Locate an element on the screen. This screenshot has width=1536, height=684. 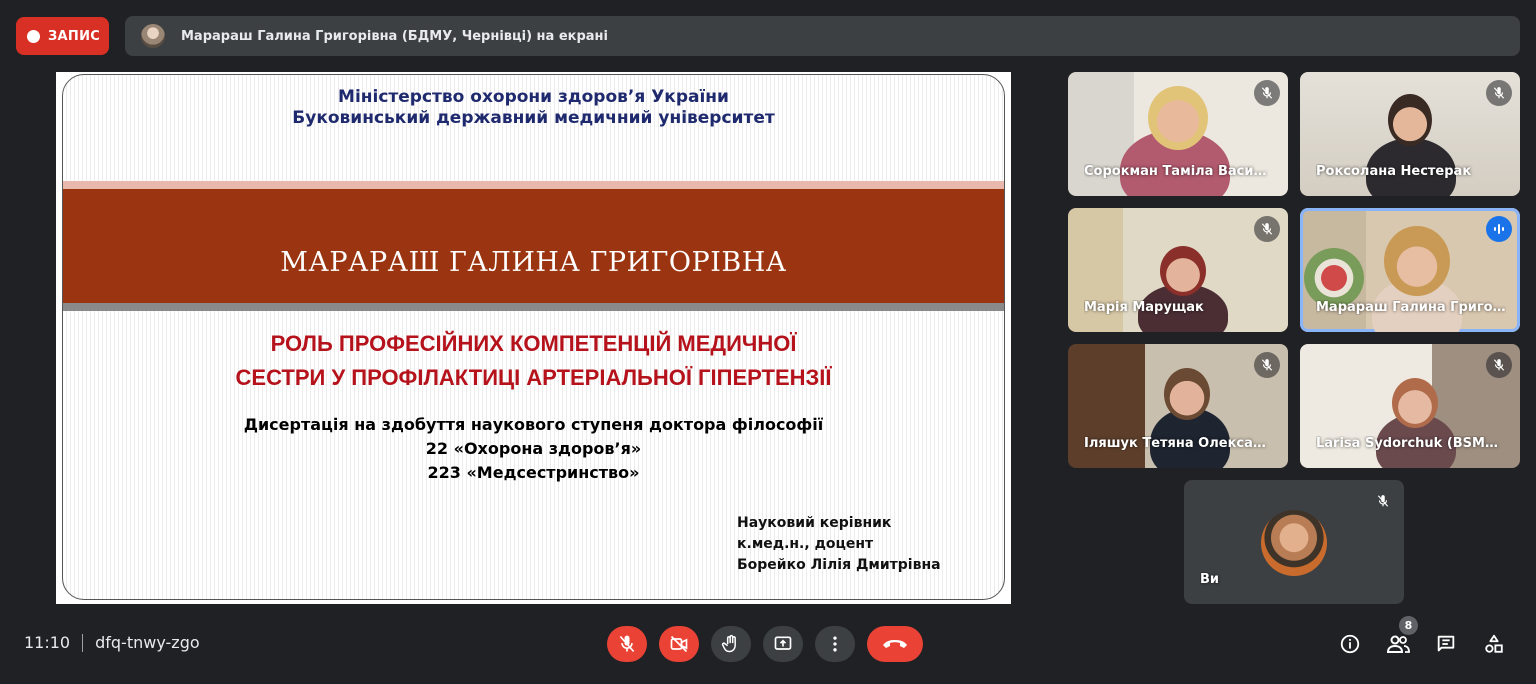
chat-icon is located at coordinates (1446, 643).